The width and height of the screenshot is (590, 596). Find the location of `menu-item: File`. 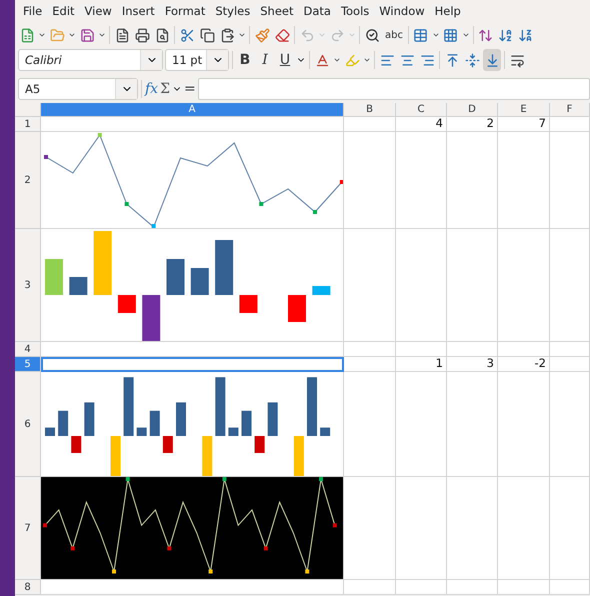

menu-item: File is located at coordinates (33, 11).